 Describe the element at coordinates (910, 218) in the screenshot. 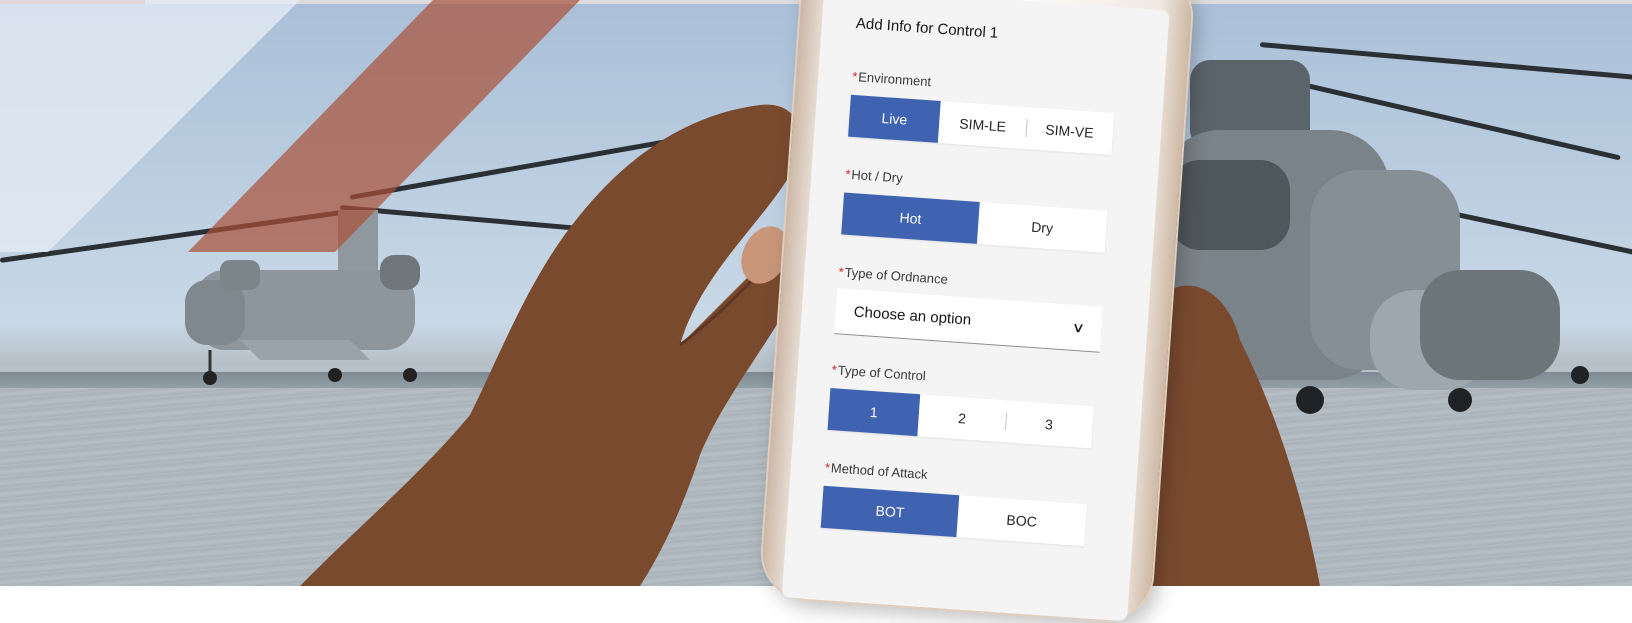

I see `hot-dry-option-hot: Hot` at that location.